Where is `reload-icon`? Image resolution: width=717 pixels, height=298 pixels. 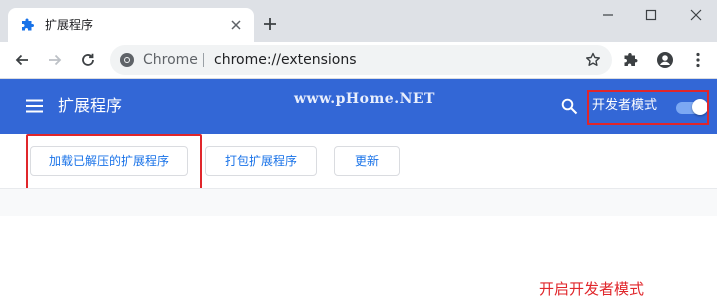
reload-icon is located at coordinates (88, 60).